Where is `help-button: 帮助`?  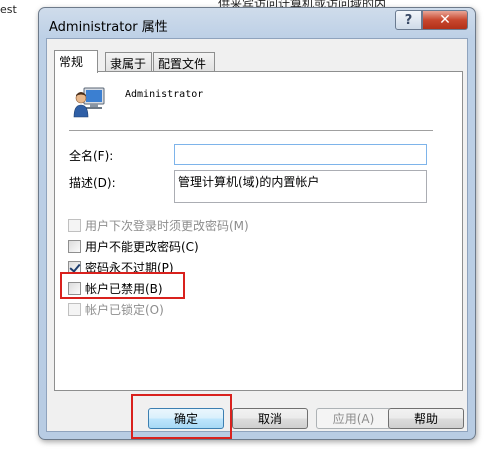 help-button: 帮助 is located at coordinates (426, 418).